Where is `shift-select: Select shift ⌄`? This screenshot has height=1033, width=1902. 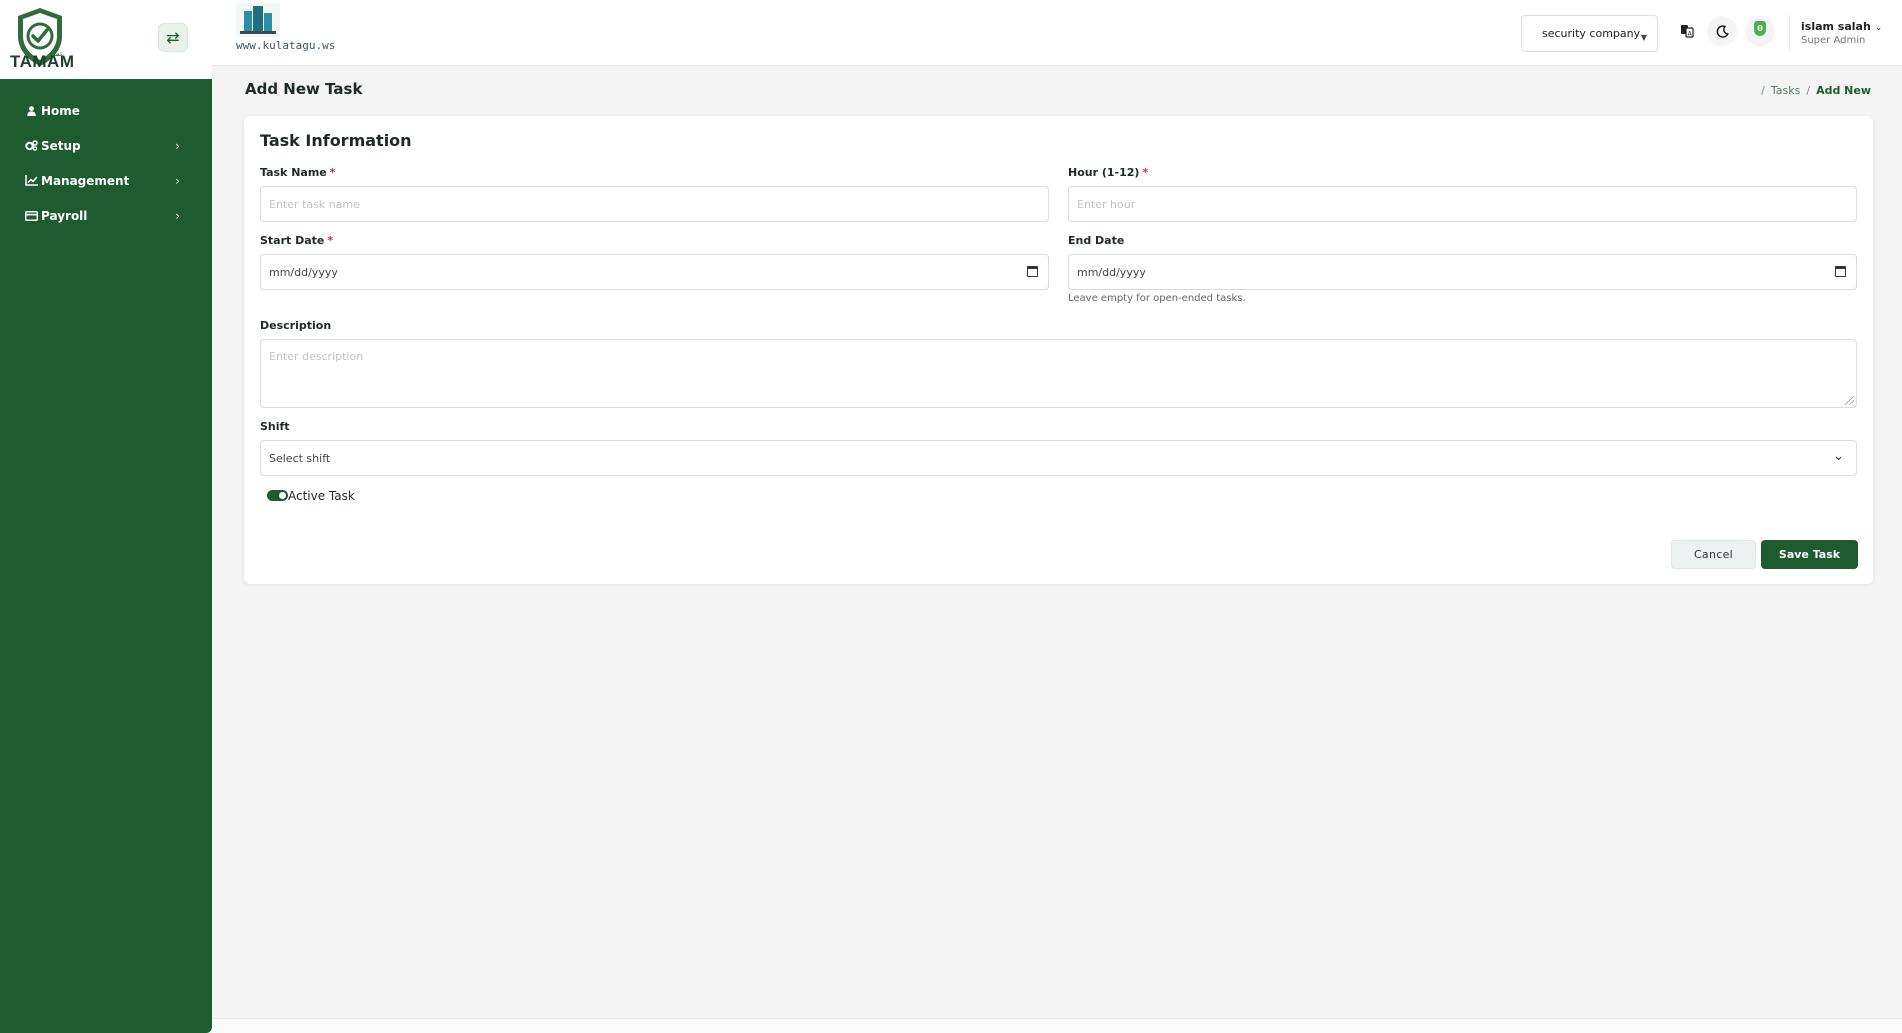 shift-select: Select shift ⌄ is located at coordinates (1058, 458).